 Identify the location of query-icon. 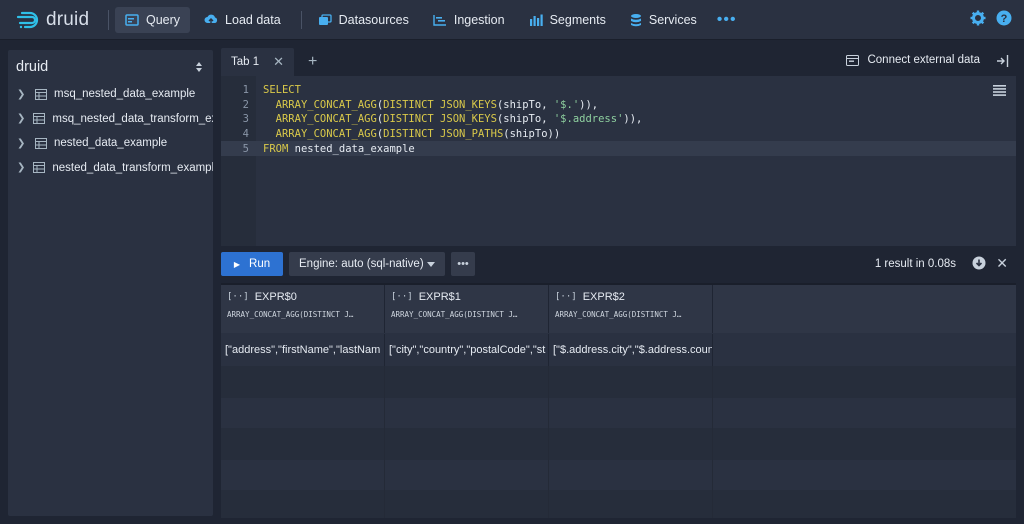
(132, 19).